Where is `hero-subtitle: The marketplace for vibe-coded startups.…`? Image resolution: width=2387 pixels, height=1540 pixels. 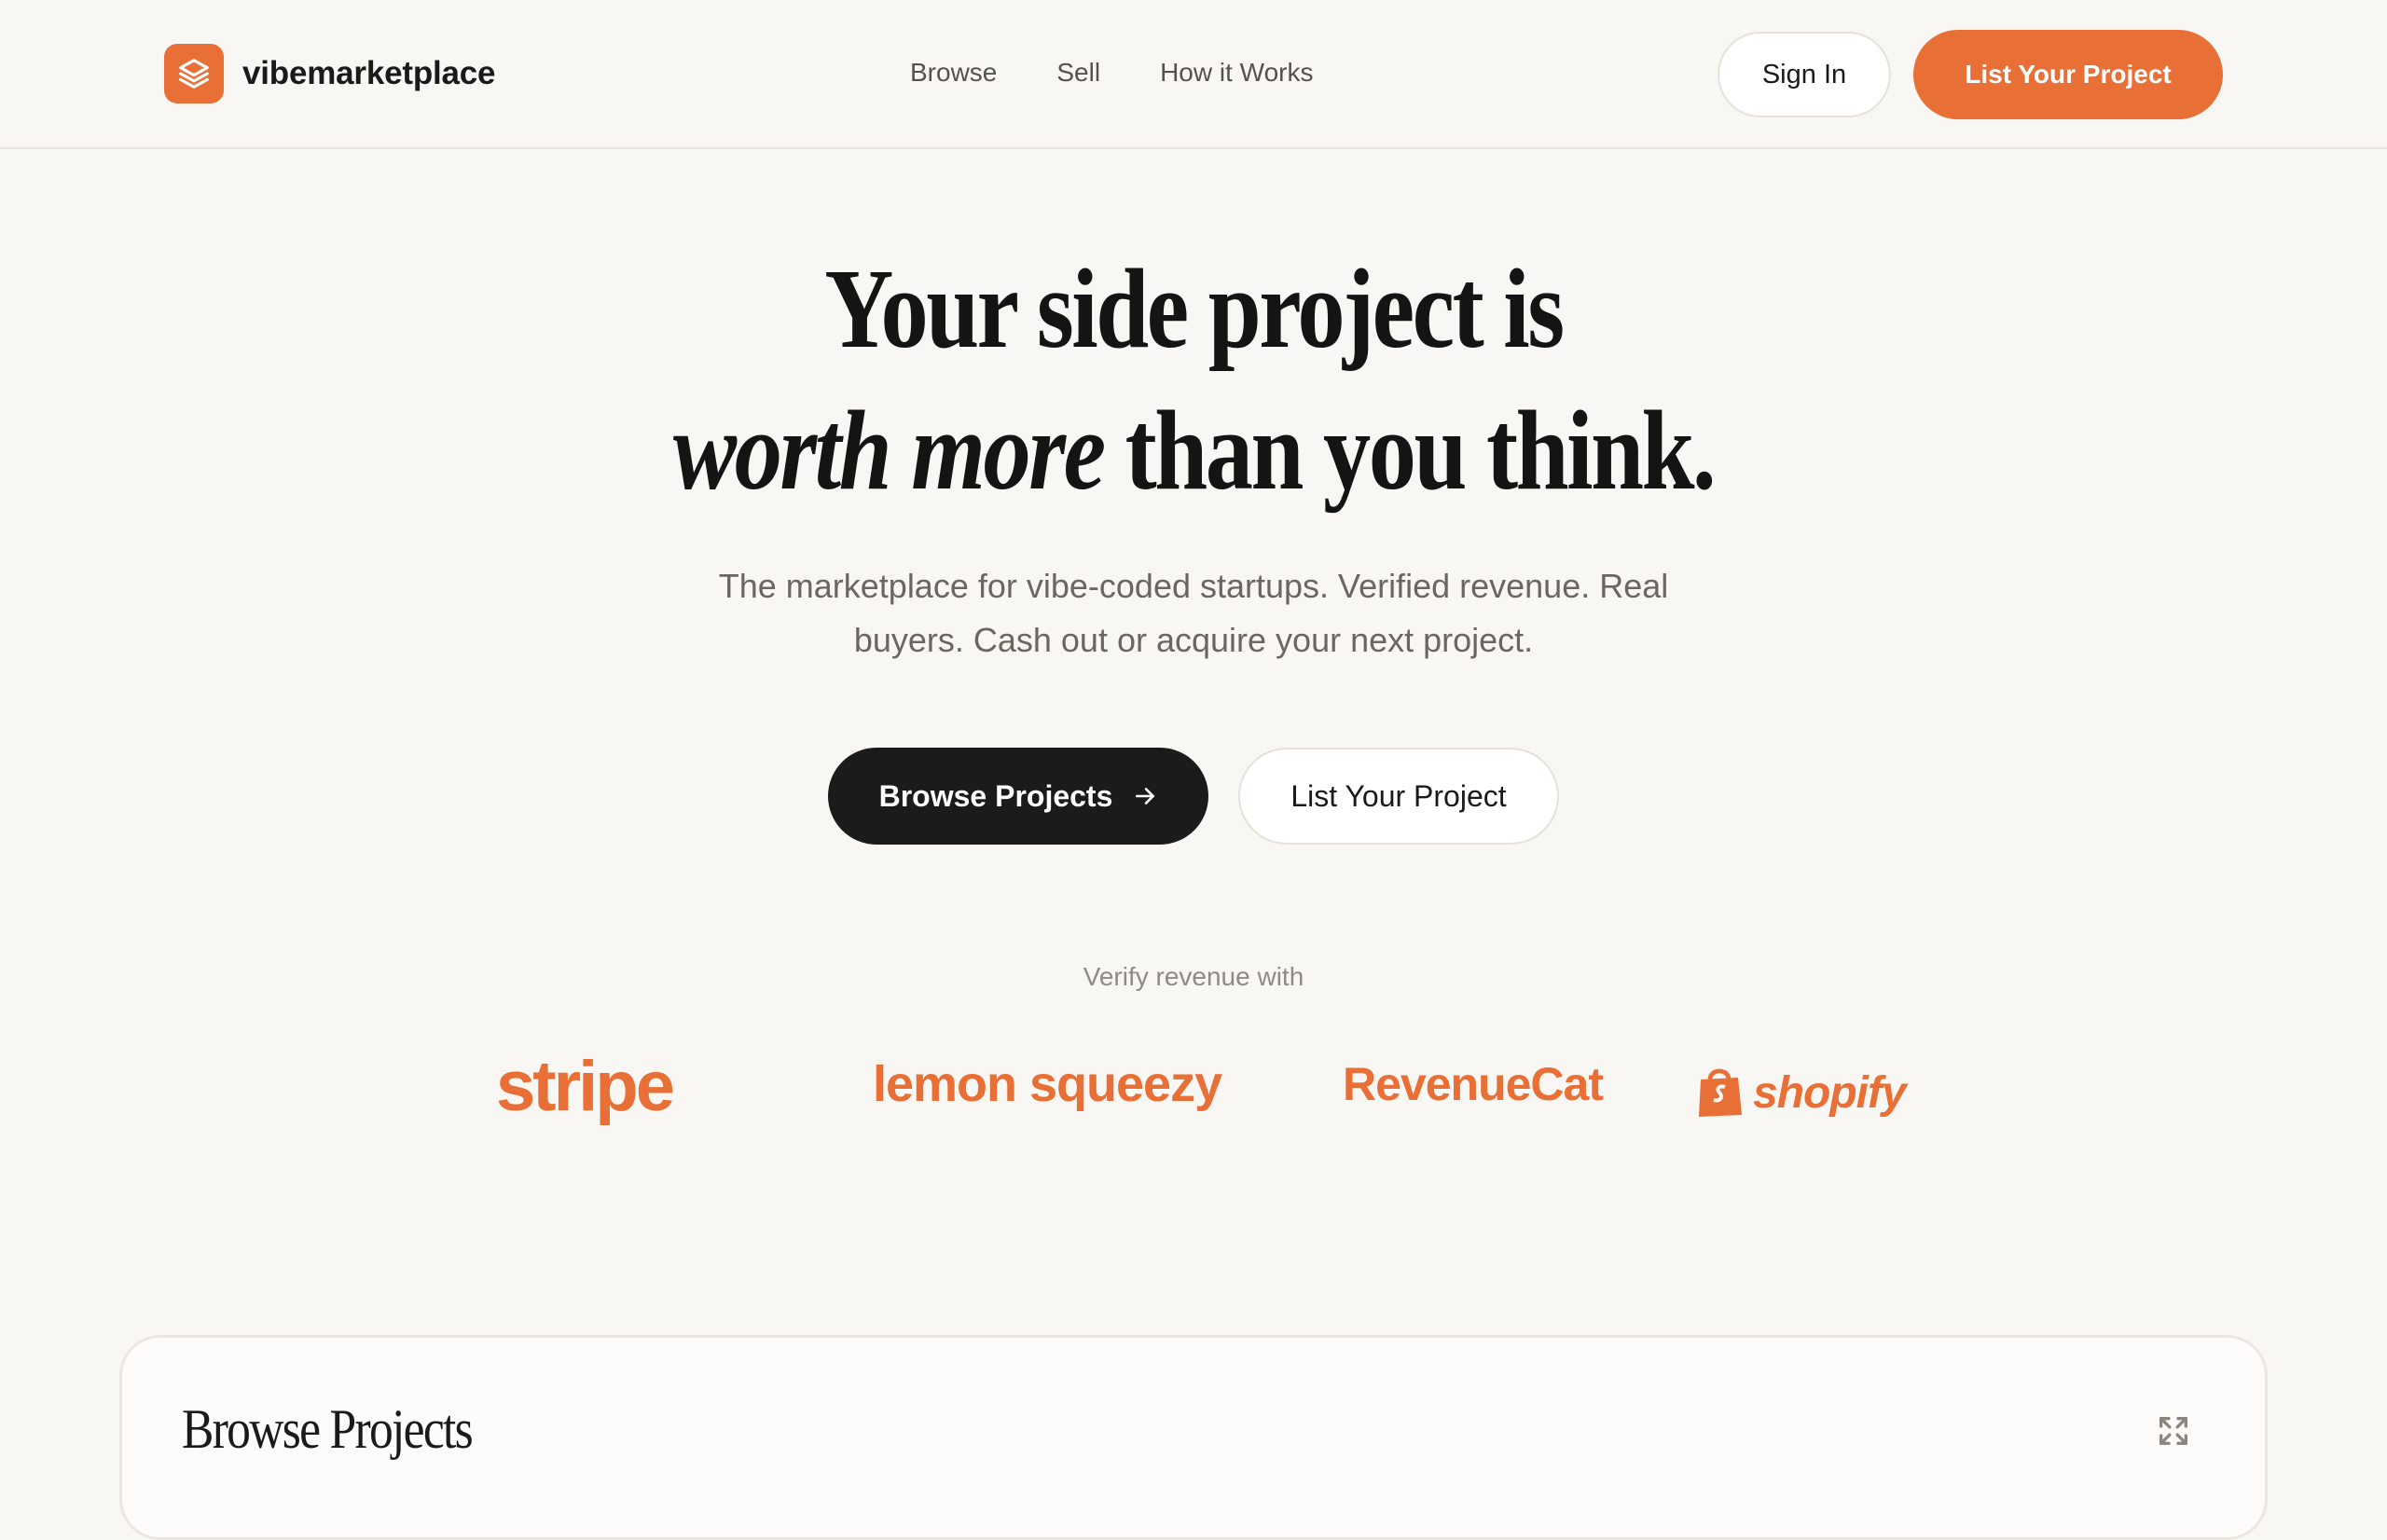 hero-subtitle: The marketplace for vibe-coded startups.… is located at coordinates (1193, 613).